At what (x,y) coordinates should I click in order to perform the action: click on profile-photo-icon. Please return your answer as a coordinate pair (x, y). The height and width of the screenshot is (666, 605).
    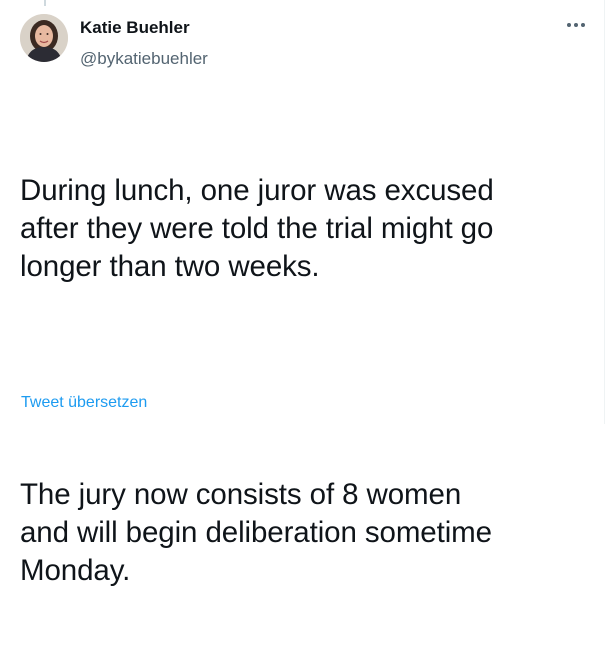
    Looking at the image, I should click on (44, 38).